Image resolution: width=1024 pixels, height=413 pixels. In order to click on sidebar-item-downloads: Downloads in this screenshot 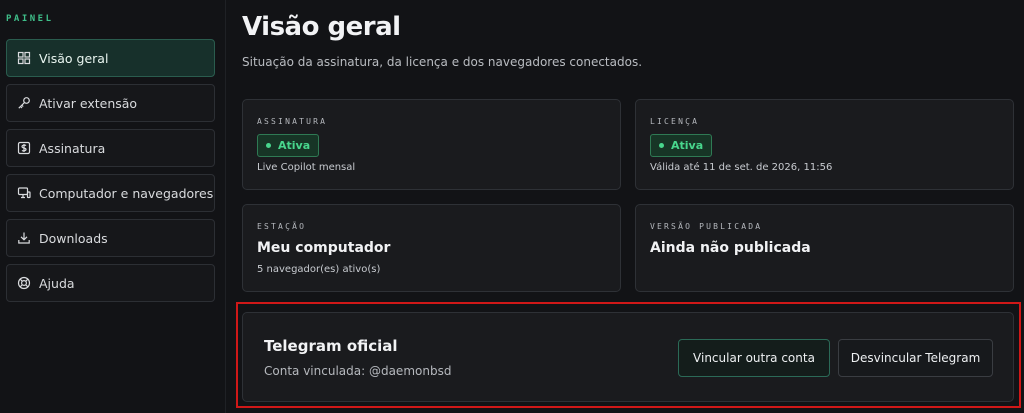, I will do `click(110, 238)`.